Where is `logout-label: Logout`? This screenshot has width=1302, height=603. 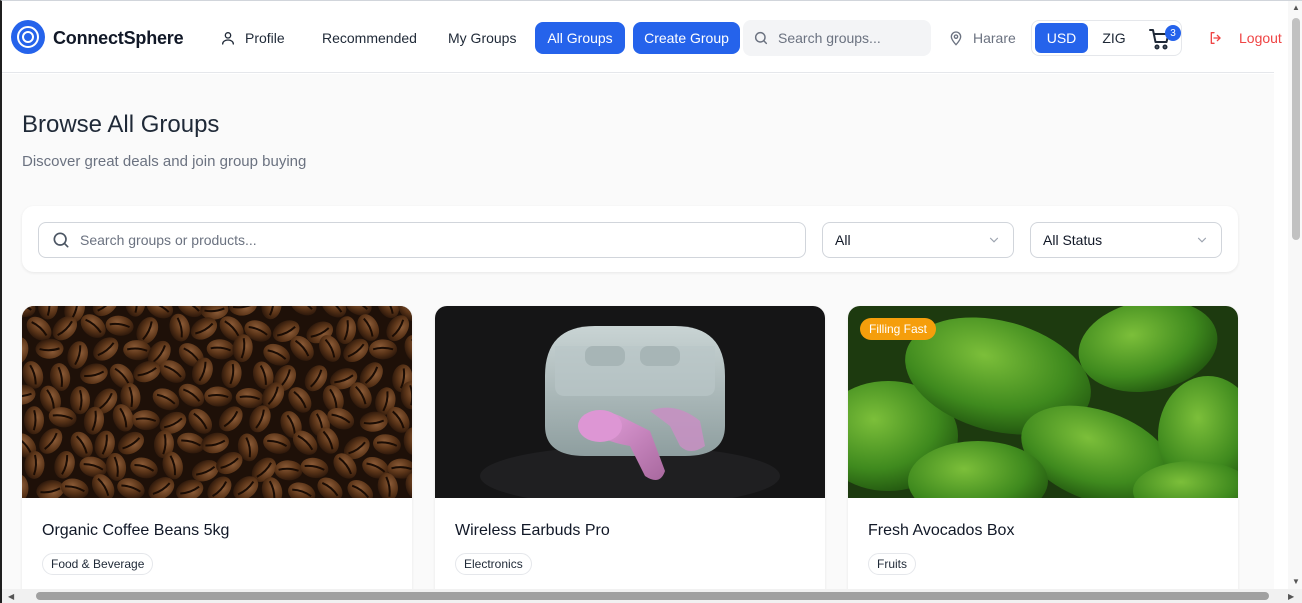
logout-label: Logout is located at coordinates (1260, 38).